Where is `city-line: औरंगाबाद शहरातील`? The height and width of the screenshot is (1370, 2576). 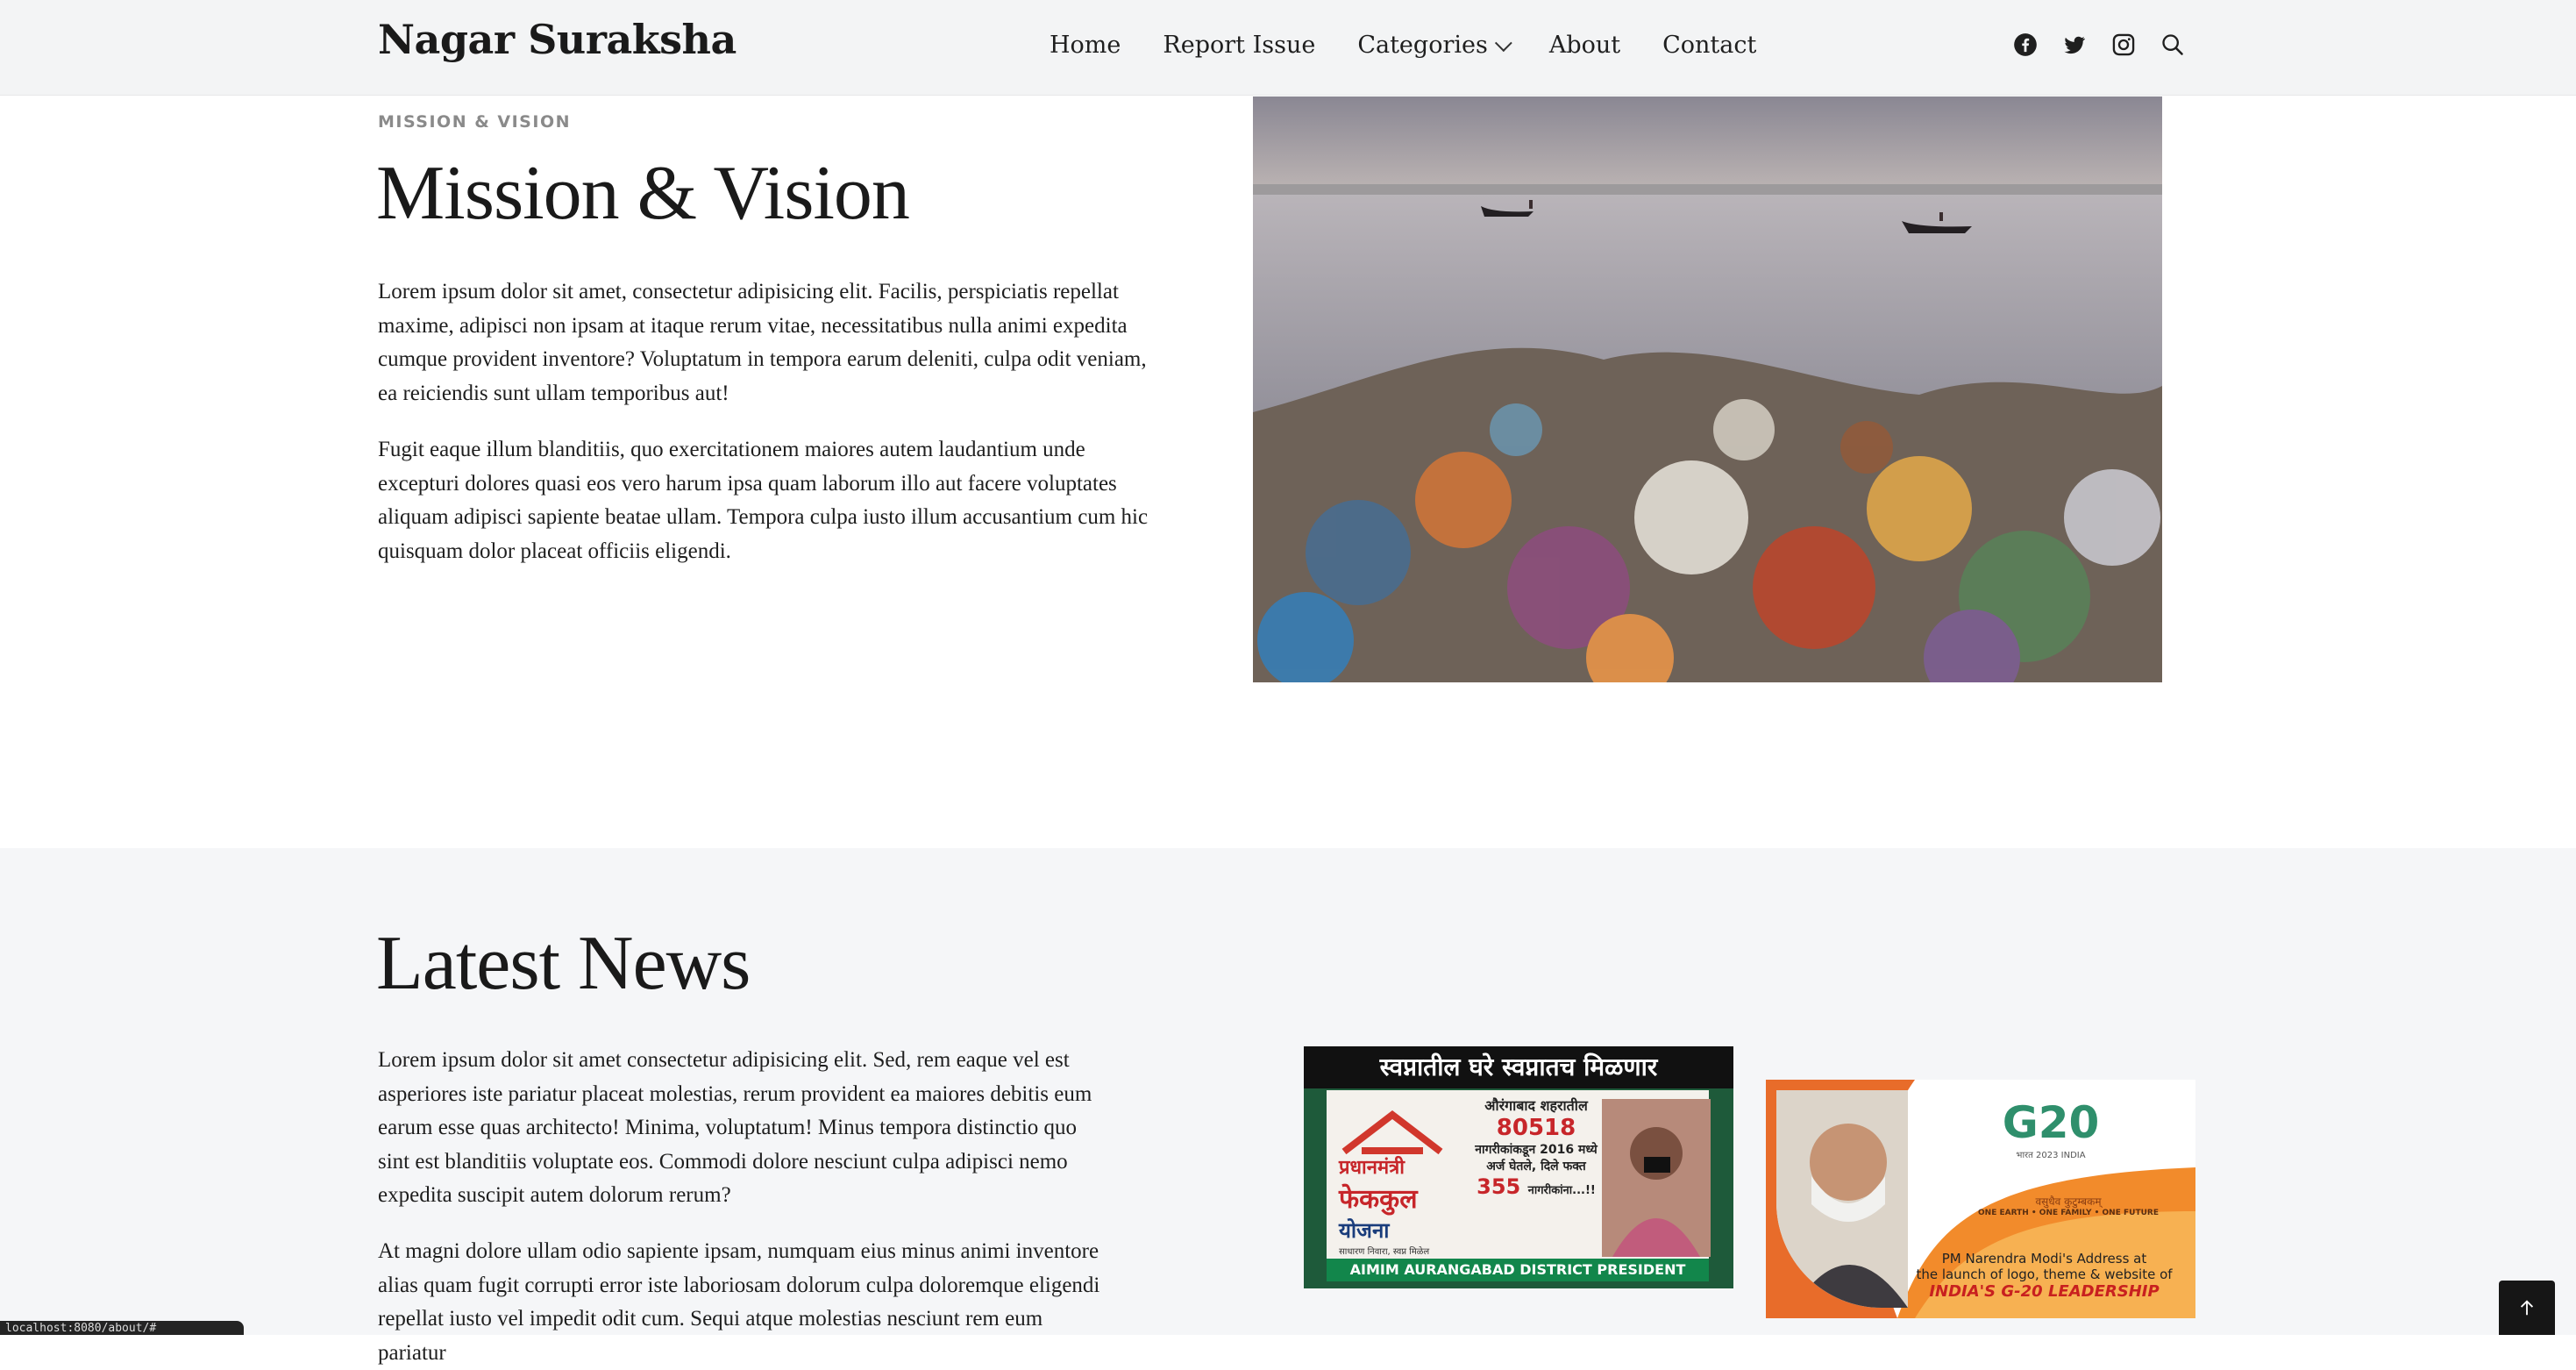
city-line: औरंगाबाद शहरातील is located at coordinates (1536, 1106).